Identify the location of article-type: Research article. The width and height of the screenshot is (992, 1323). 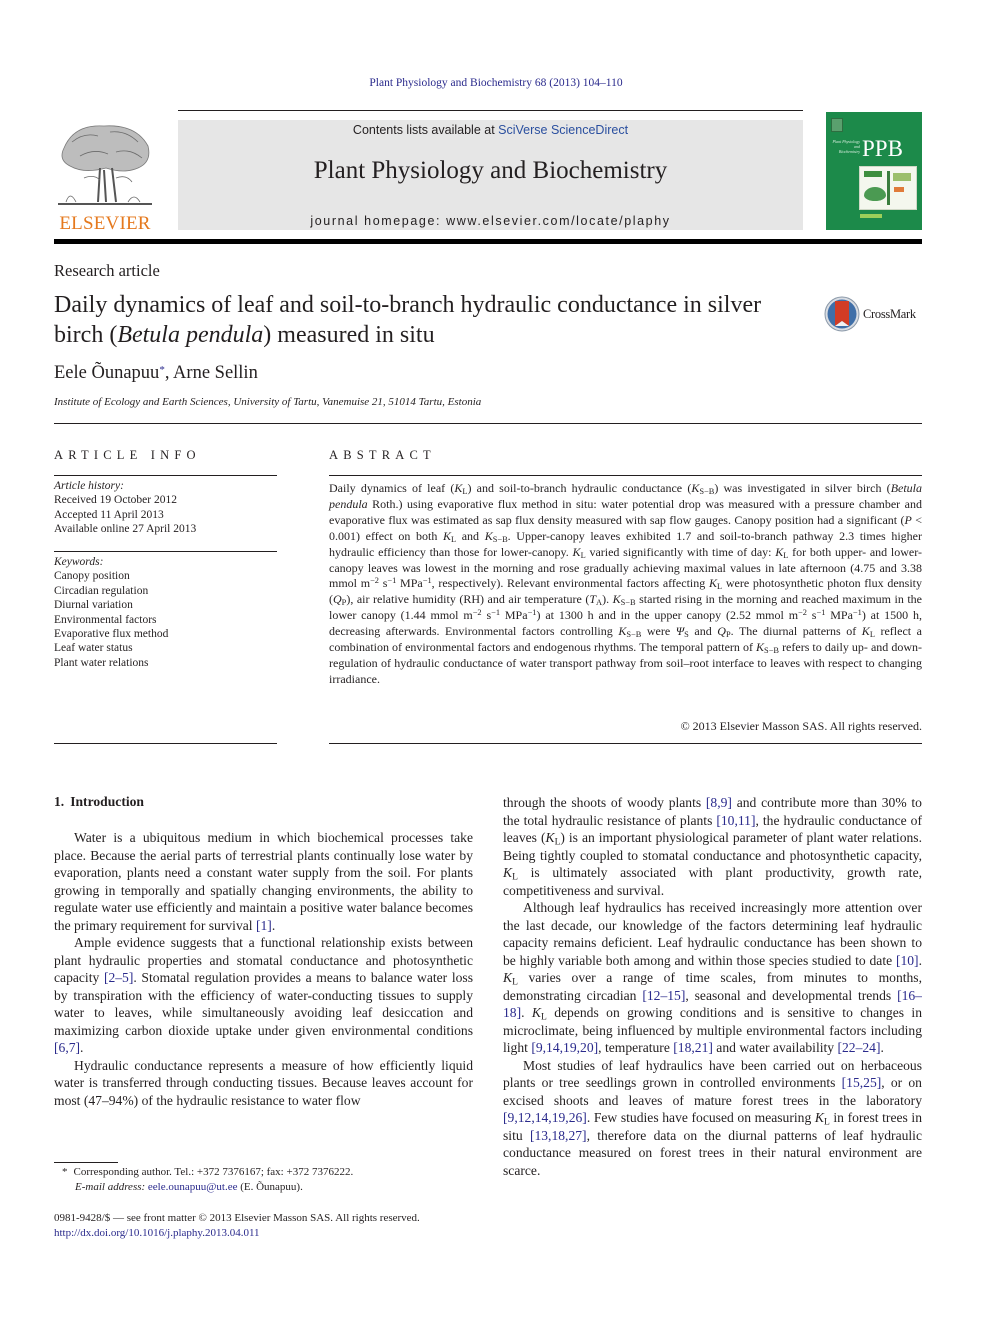
(107, 270).